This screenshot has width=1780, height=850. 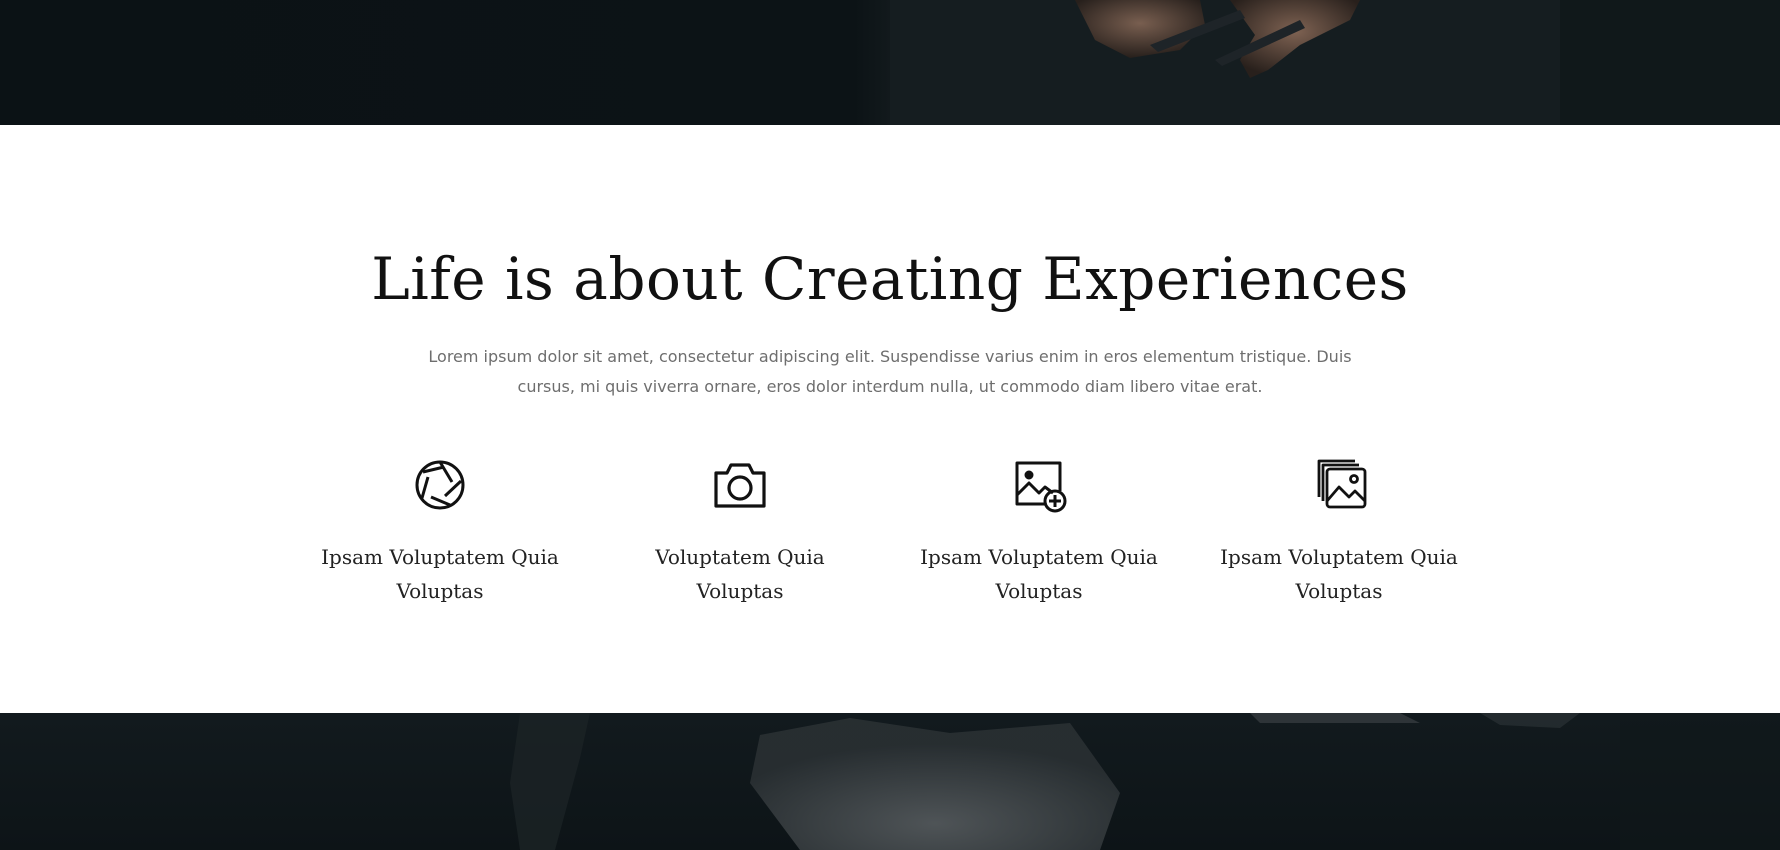 I want to click on top-photo-band, so click(x=890, y=62).